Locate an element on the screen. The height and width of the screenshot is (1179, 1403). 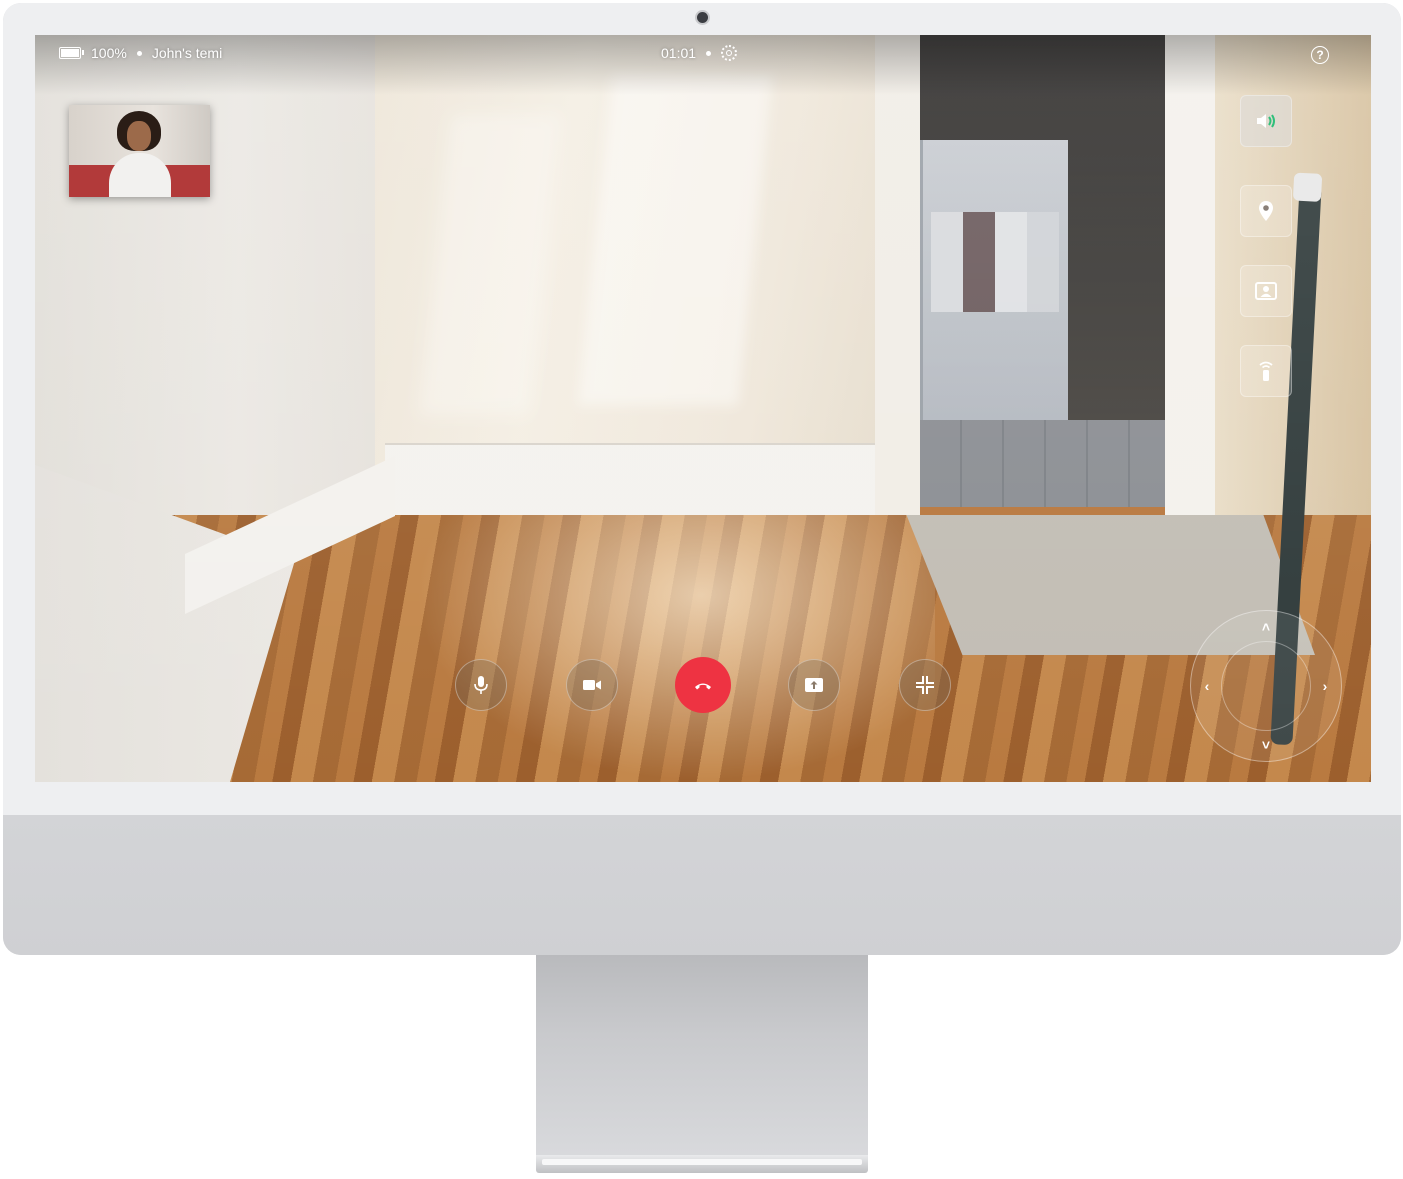
contacts-button is located at coordinates (1266, 291).